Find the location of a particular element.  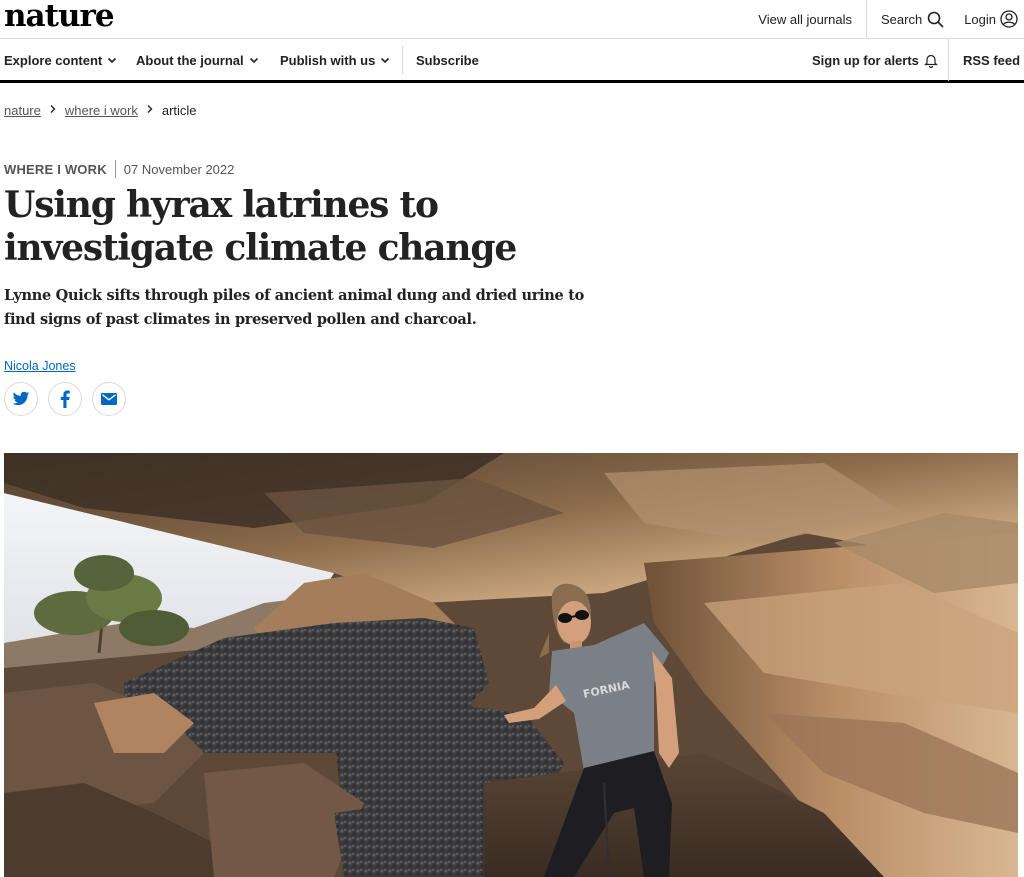

author-link: Nicola Jones is located at coordinates (40, 366).